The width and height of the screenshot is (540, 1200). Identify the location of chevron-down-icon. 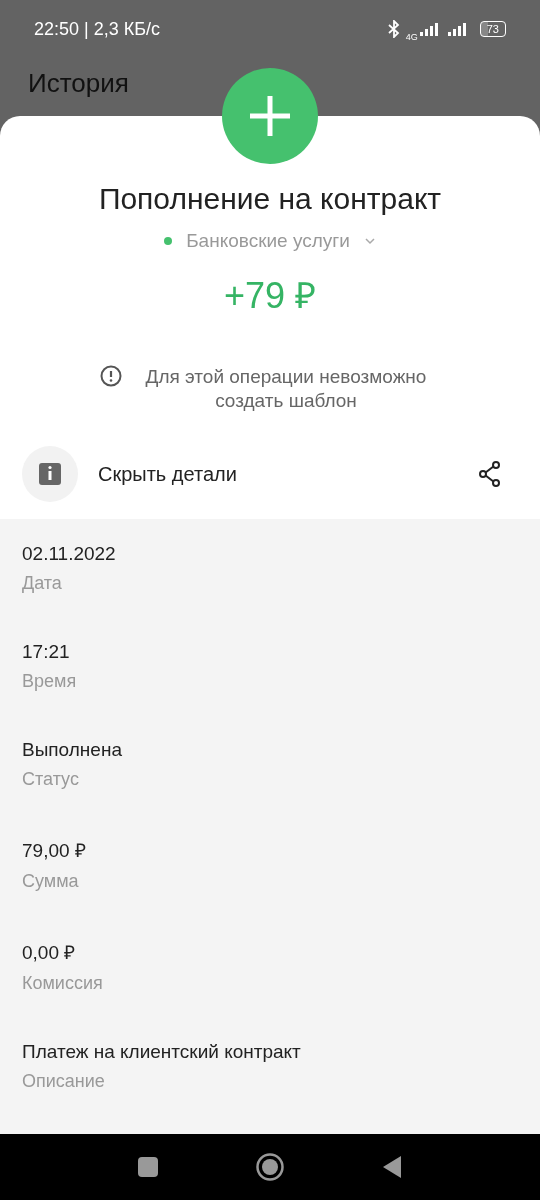
(369, 241).